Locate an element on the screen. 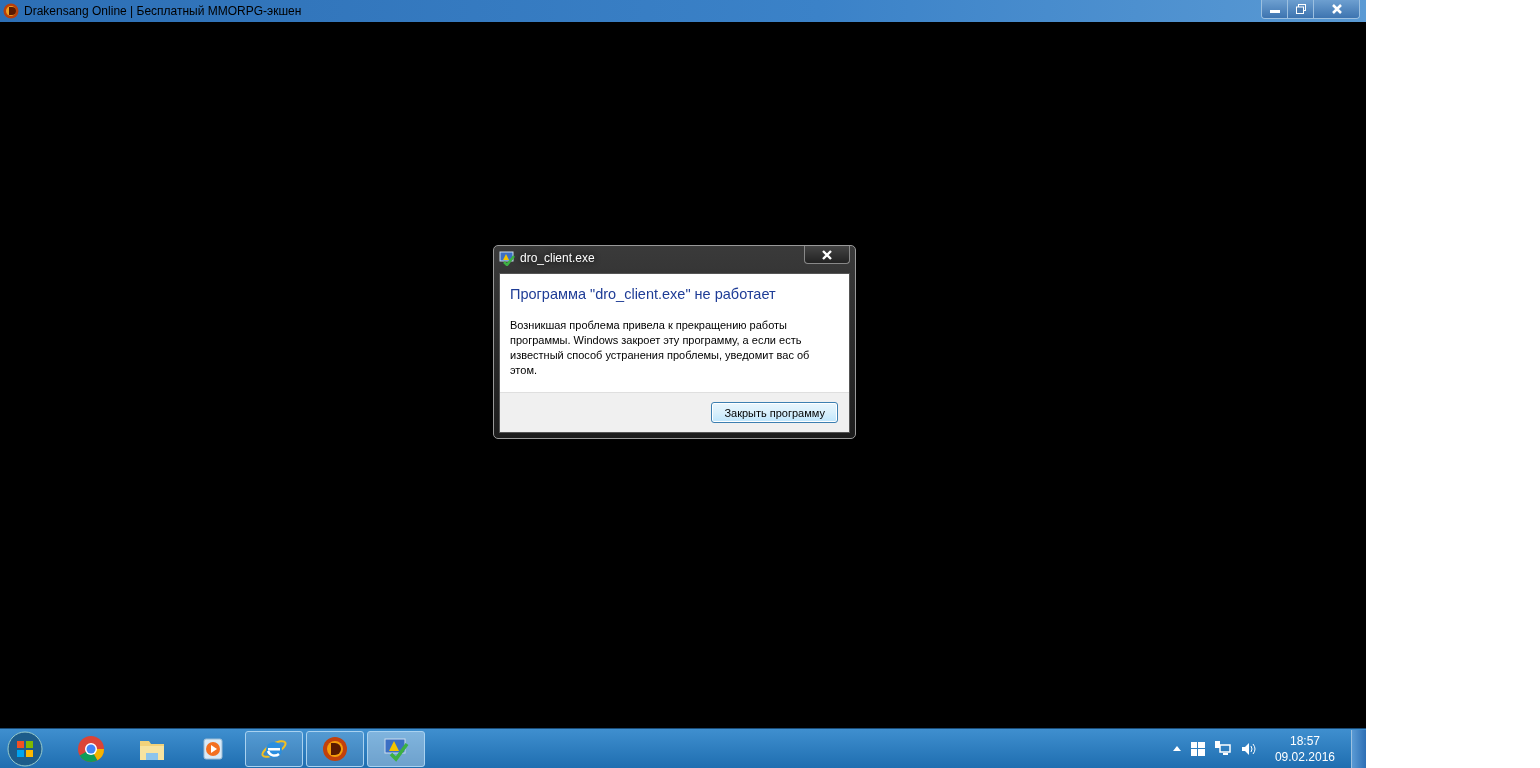 This screenshot has height=768, width=1540. clock: 18:57 09.02.2016 is located at coordinates (1304, 748).